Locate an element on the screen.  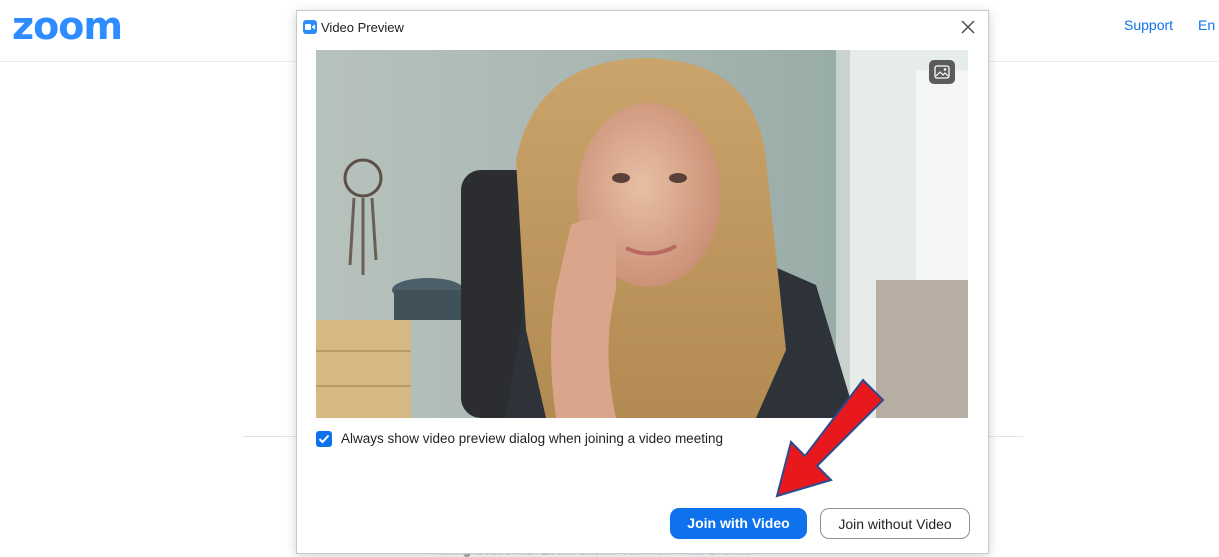
join-with-video-button: Join with Video is located at coordinates (738, 523).